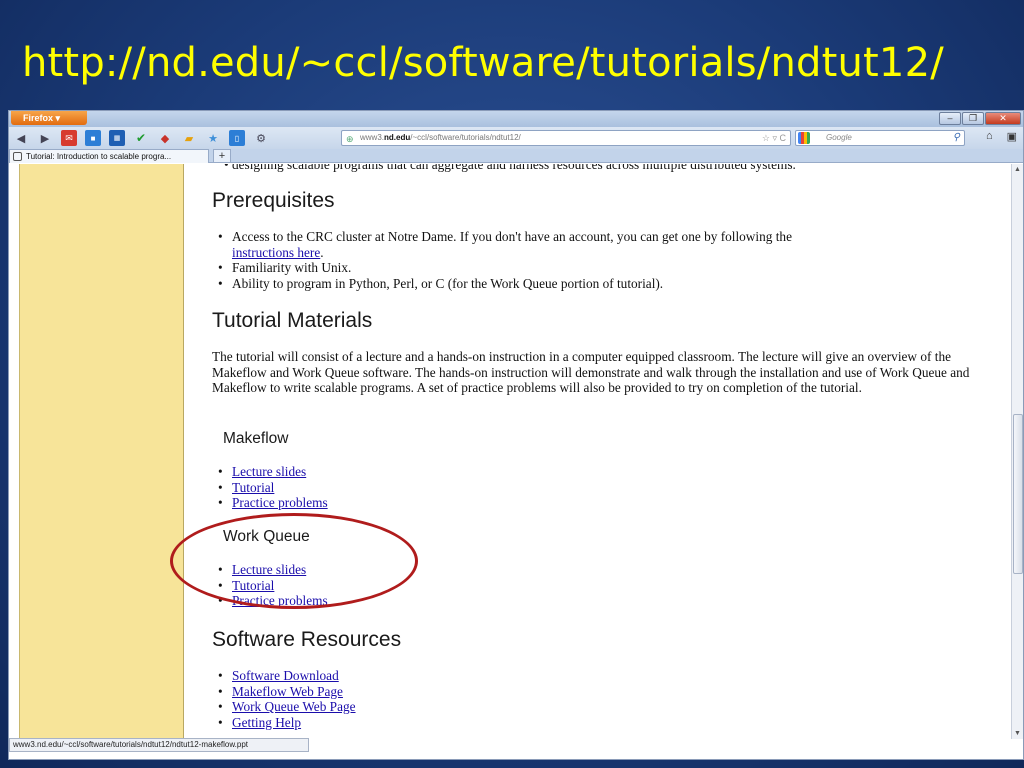 Image resolution: width=1024 pixels, height=768 pixels. I want to click on list-item: Work Queue Web Page, so click(284, 707).